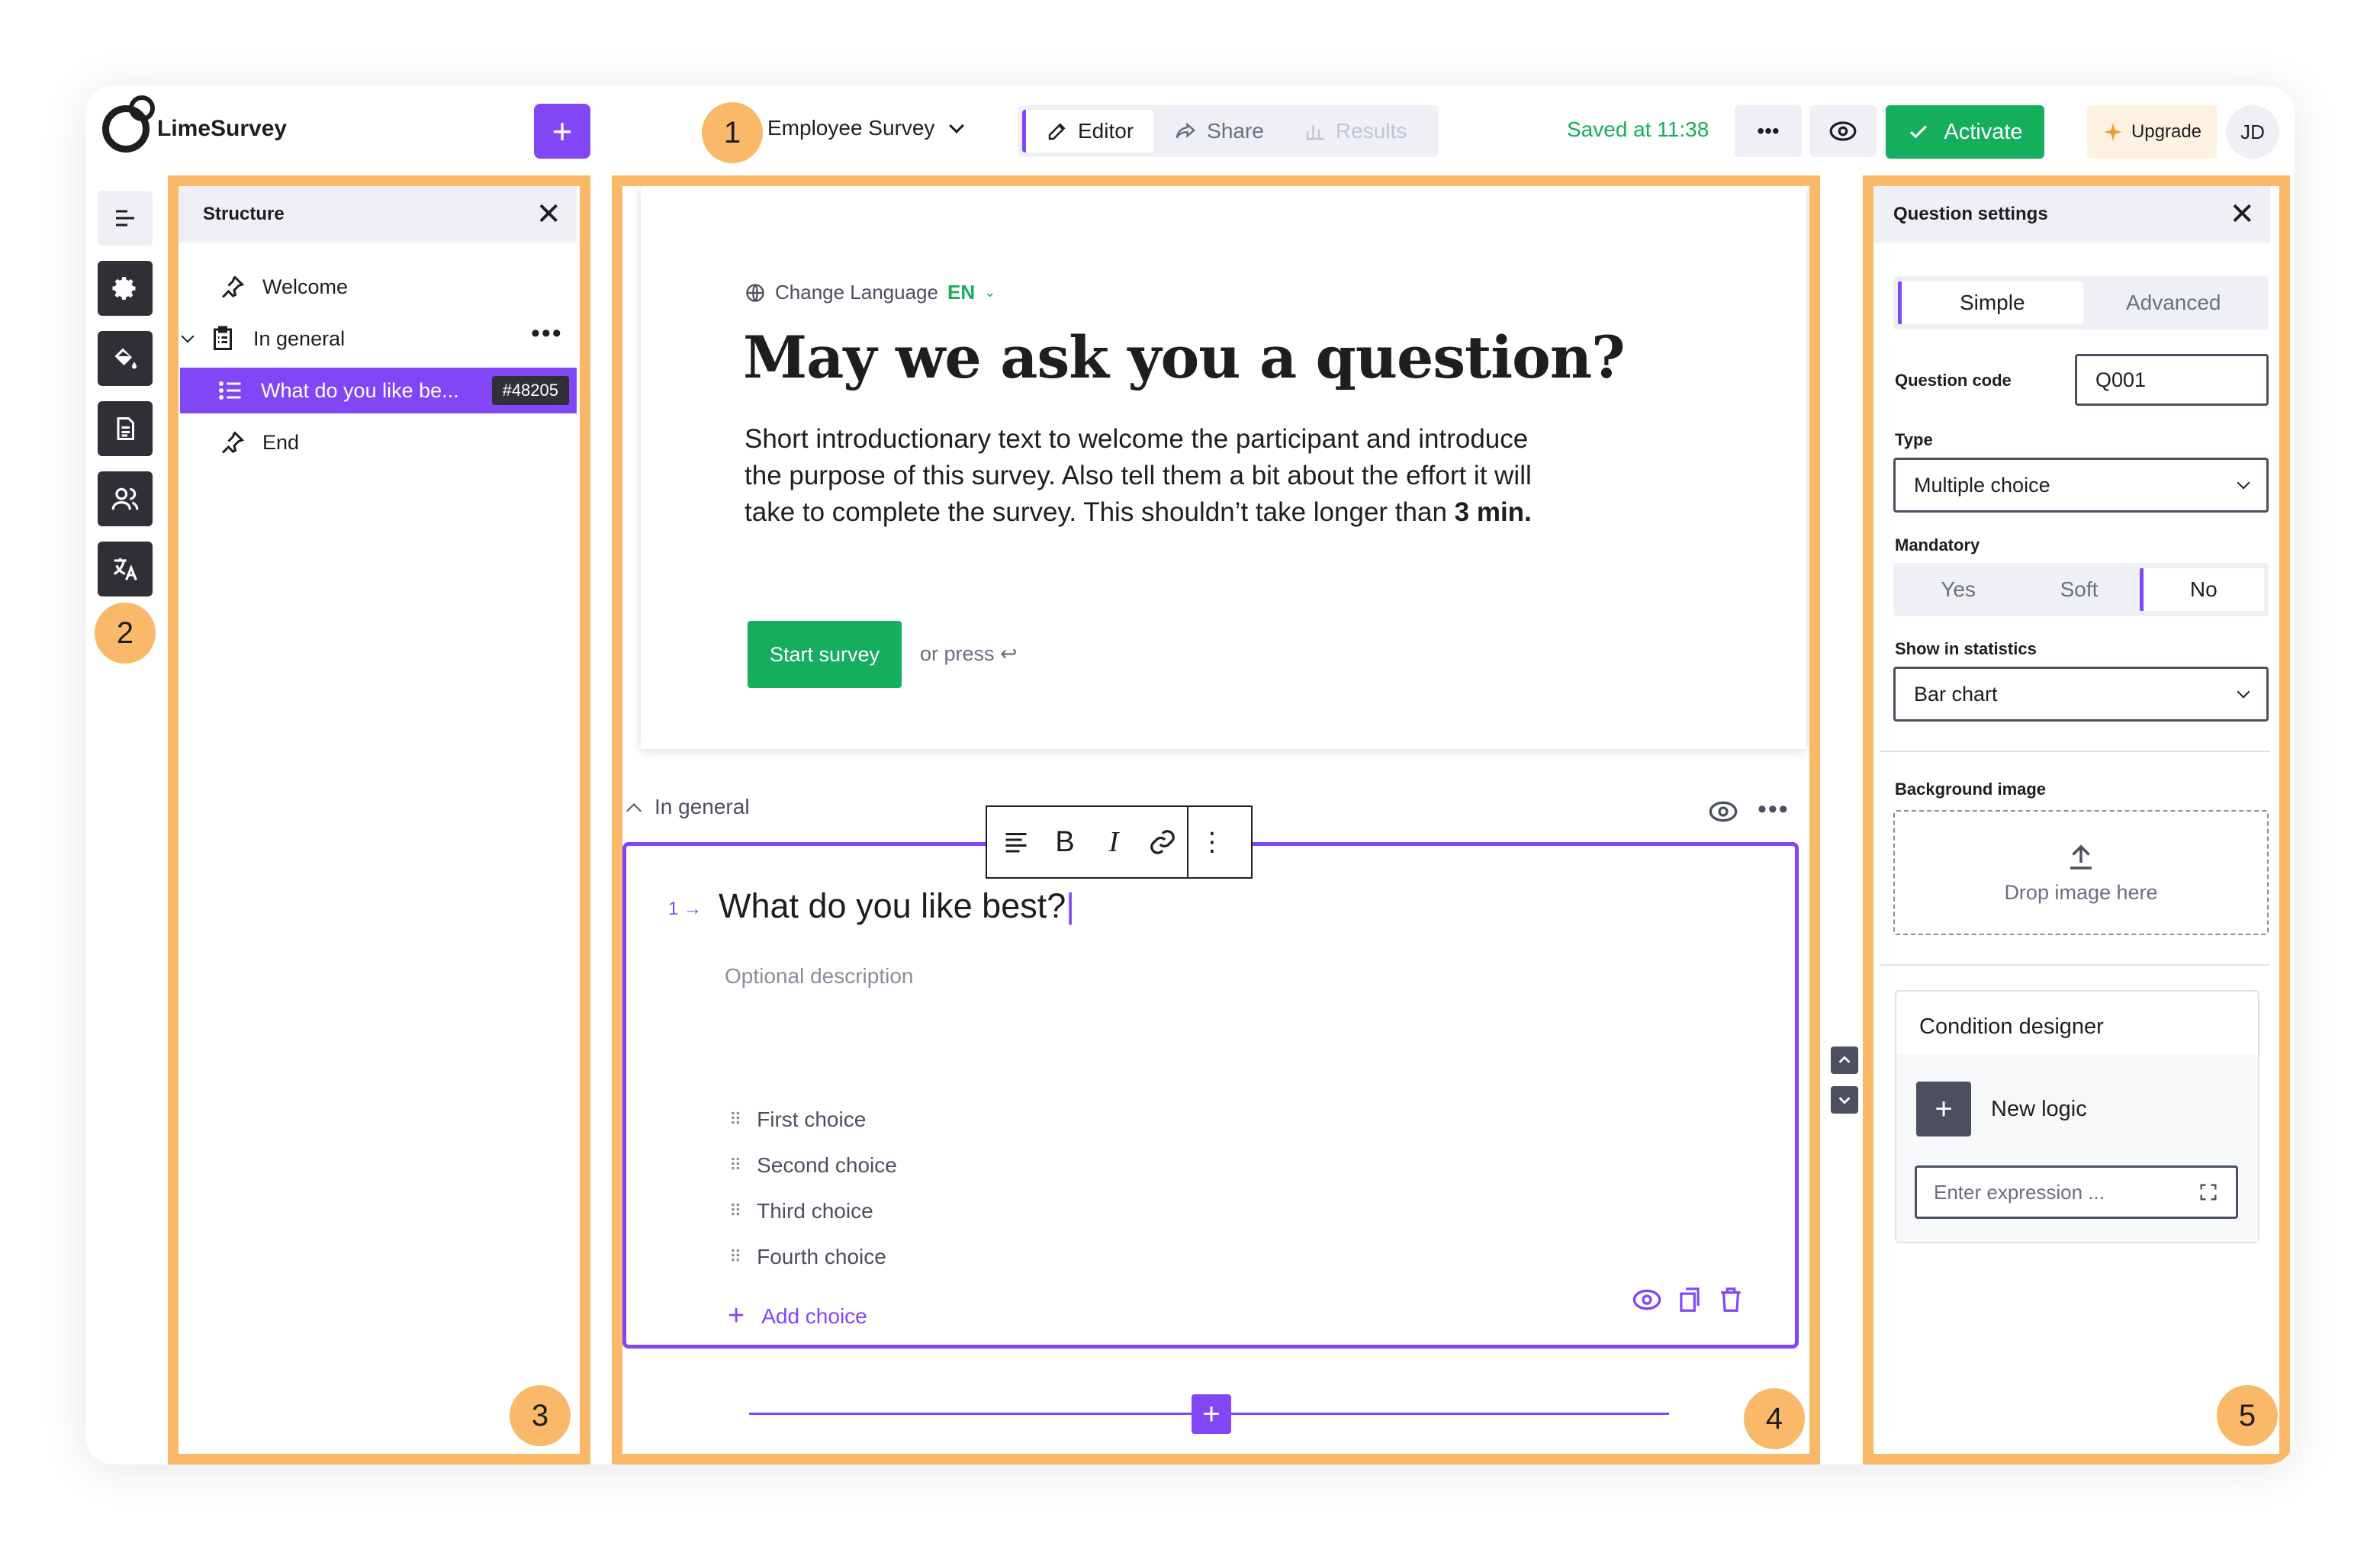 The height and width of the screenshot is (1556, 2380). Describe the element at coordinates (128, 124) in the screenshot. I see `limesurvey-logo-icon` at that location.